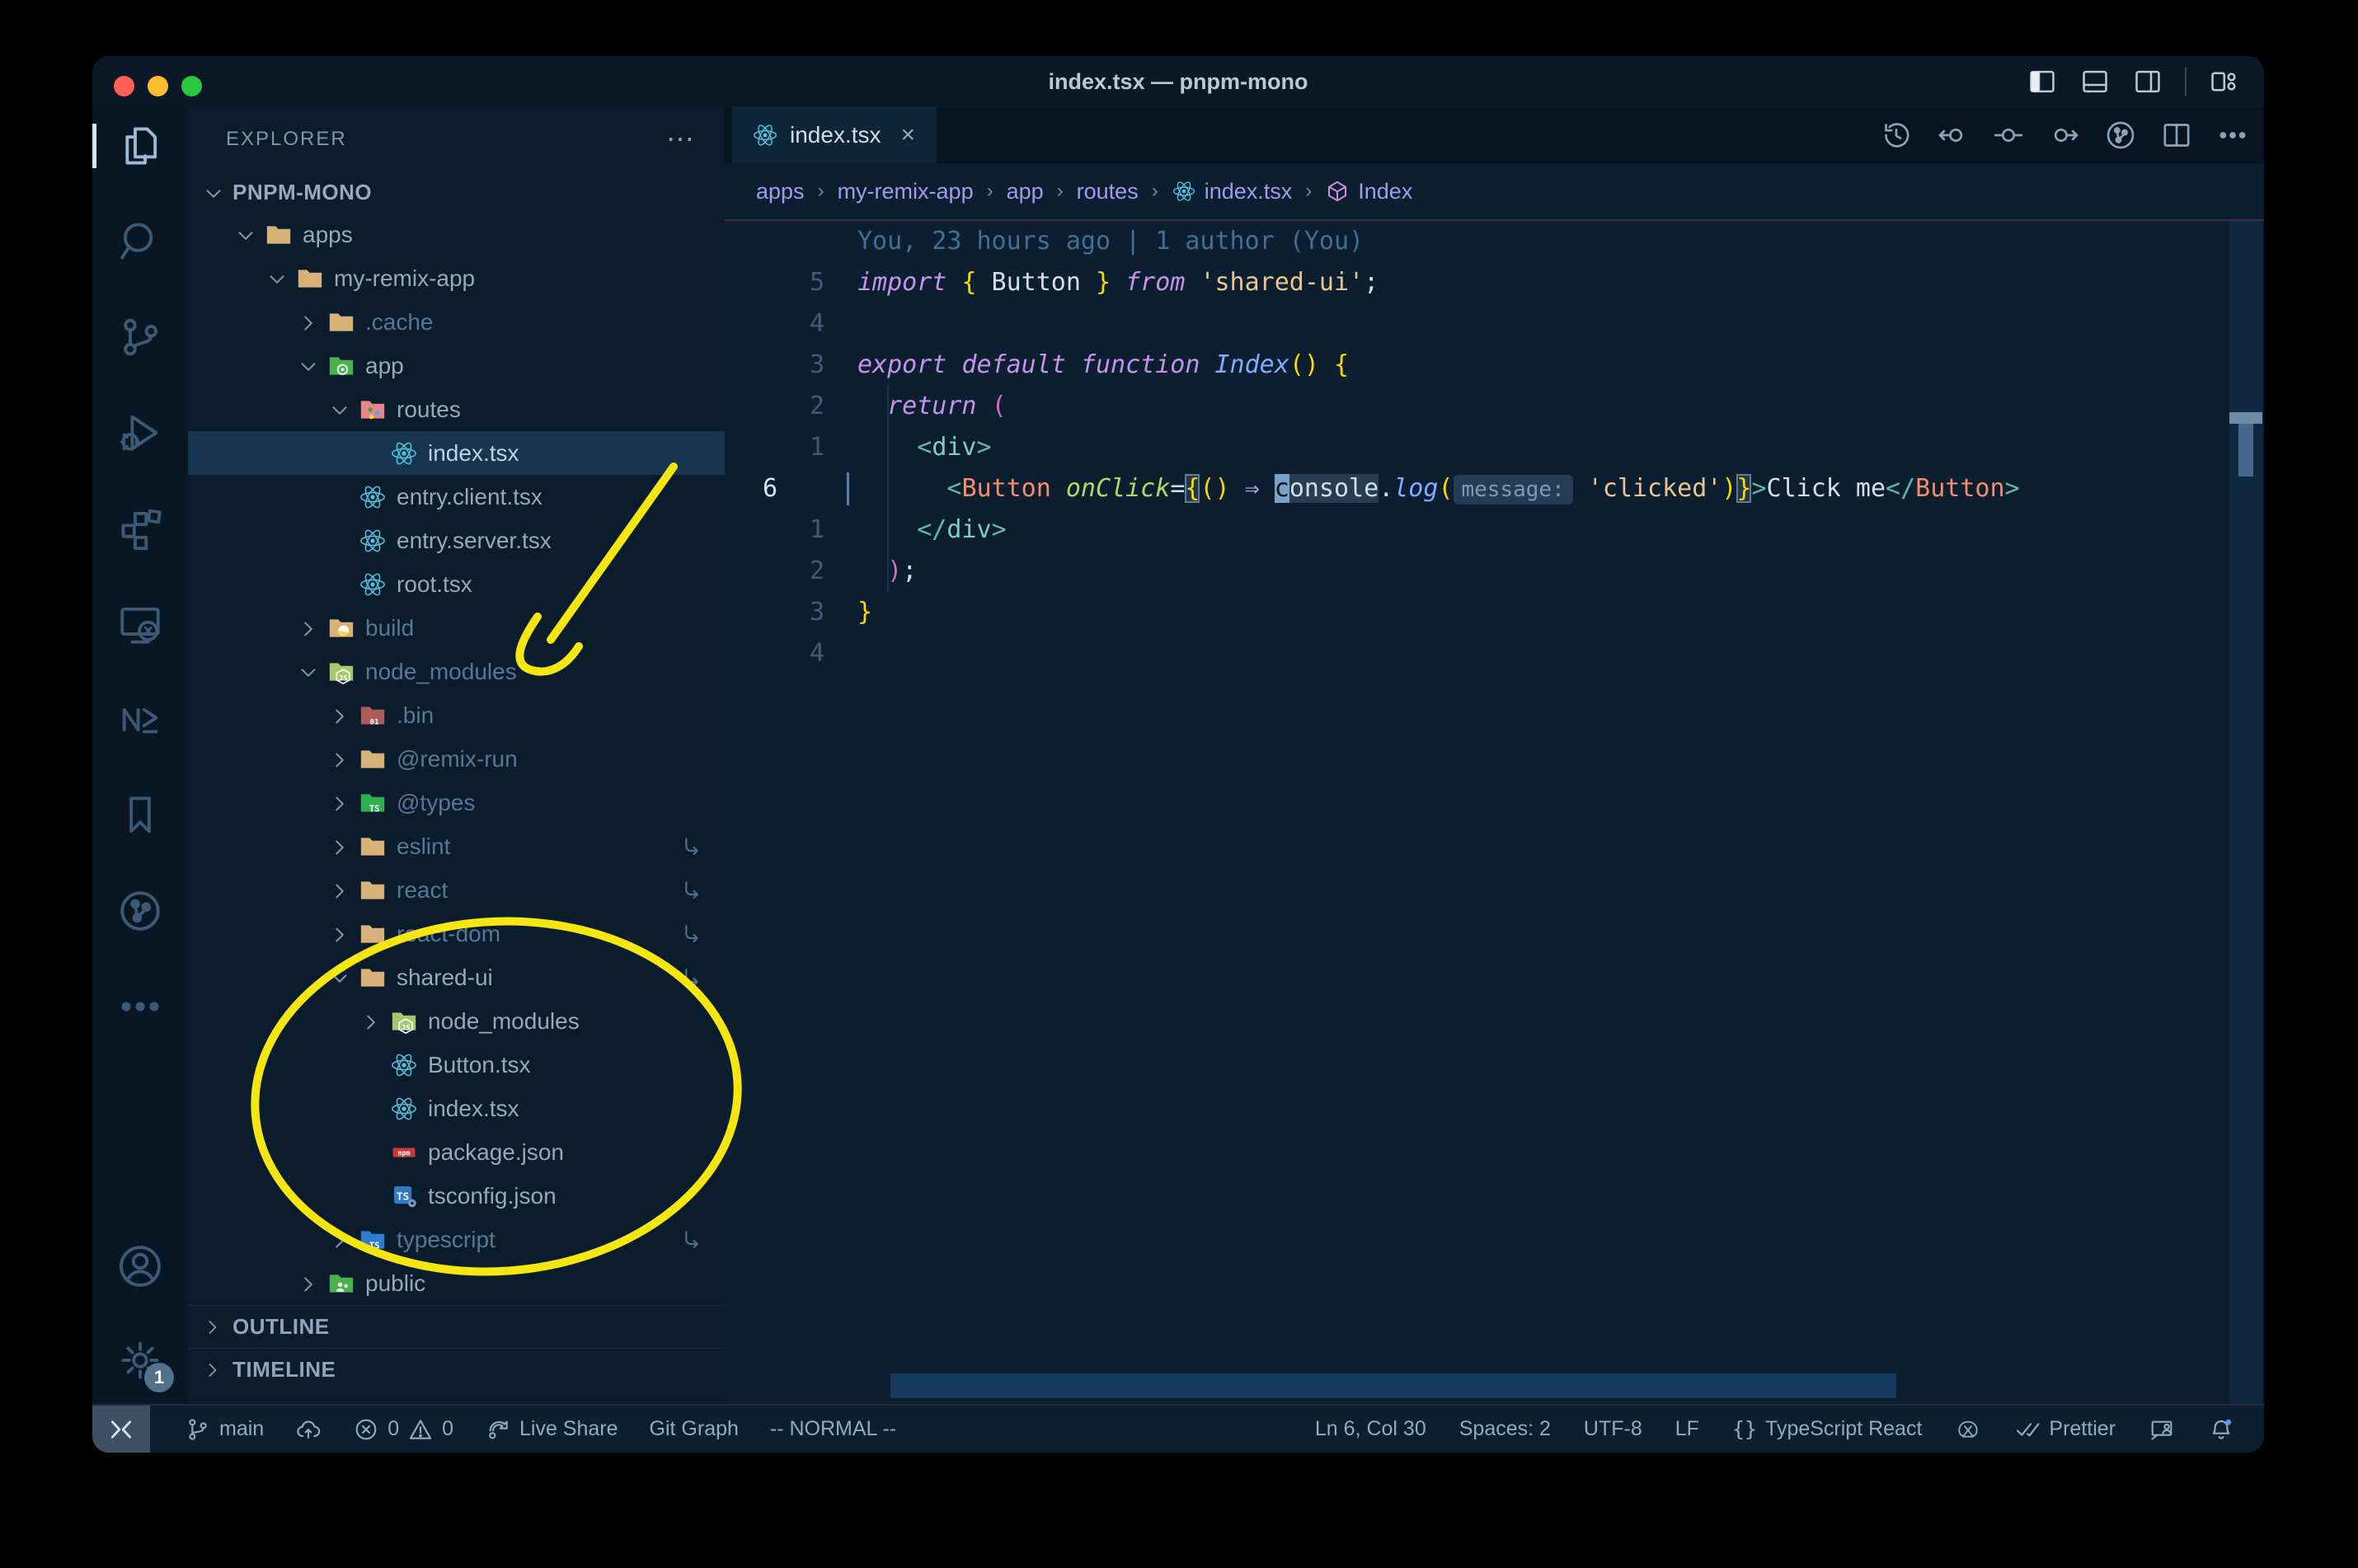  What do you see at coordinates (2221, 1429) in the screenshot?
I see `status-notifications` at bounding box center [2221, 1429].